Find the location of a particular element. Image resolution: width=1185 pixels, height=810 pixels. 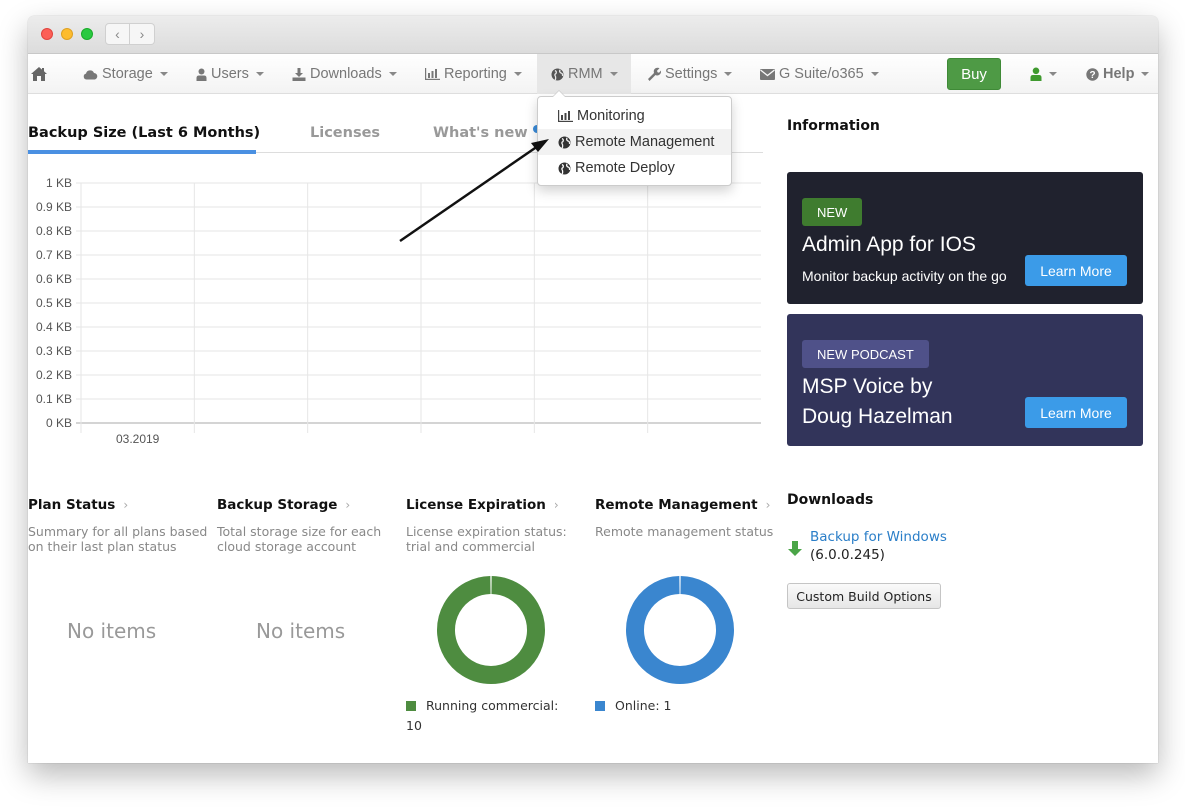

menu-item-label: Remote Deploy is located at coordinates (625, 168).